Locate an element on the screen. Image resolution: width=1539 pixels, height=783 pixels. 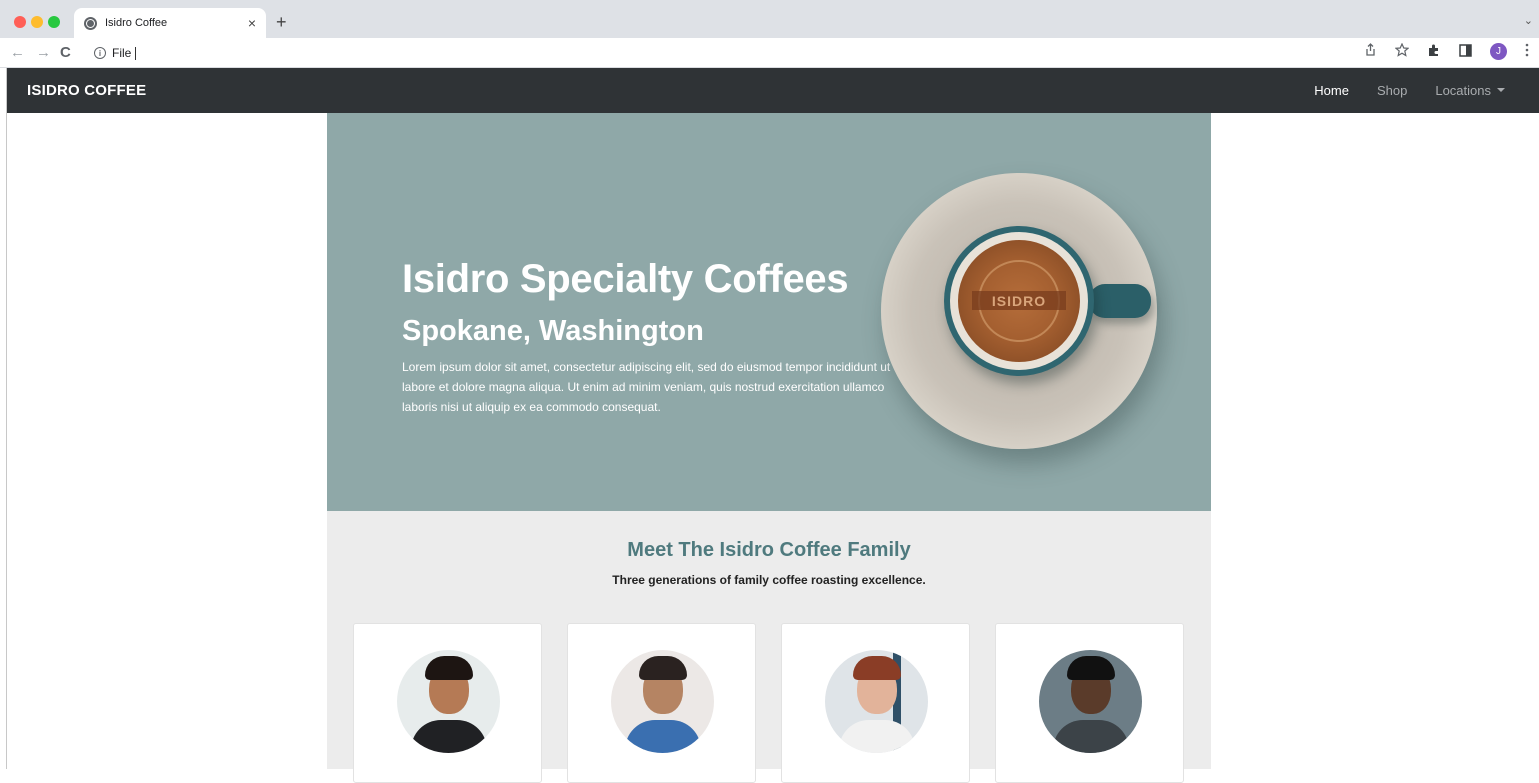
address-text: File is located at coordinates (122, 53).